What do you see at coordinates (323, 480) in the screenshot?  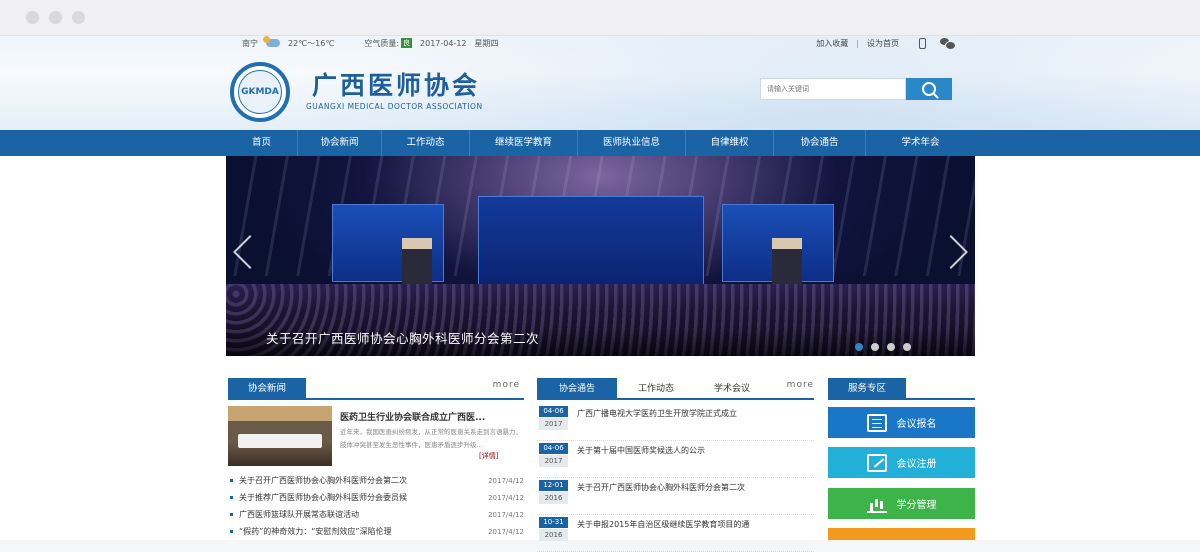 I see `news-title: 关于召开广西医师协会心胸外科医师分会第二次` at bounding box center [323, 480].